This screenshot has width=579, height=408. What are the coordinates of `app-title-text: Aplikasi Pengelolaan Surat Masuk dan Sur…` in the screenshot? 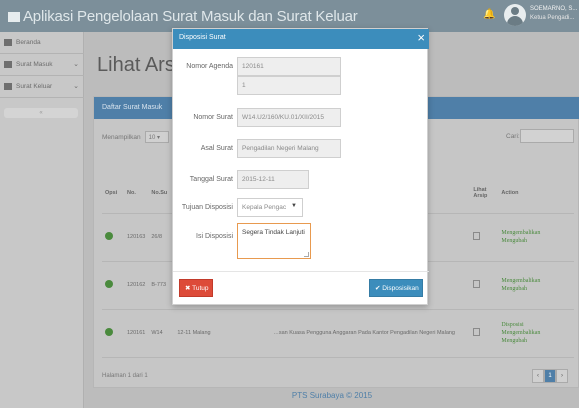 It's located at (190, 16).